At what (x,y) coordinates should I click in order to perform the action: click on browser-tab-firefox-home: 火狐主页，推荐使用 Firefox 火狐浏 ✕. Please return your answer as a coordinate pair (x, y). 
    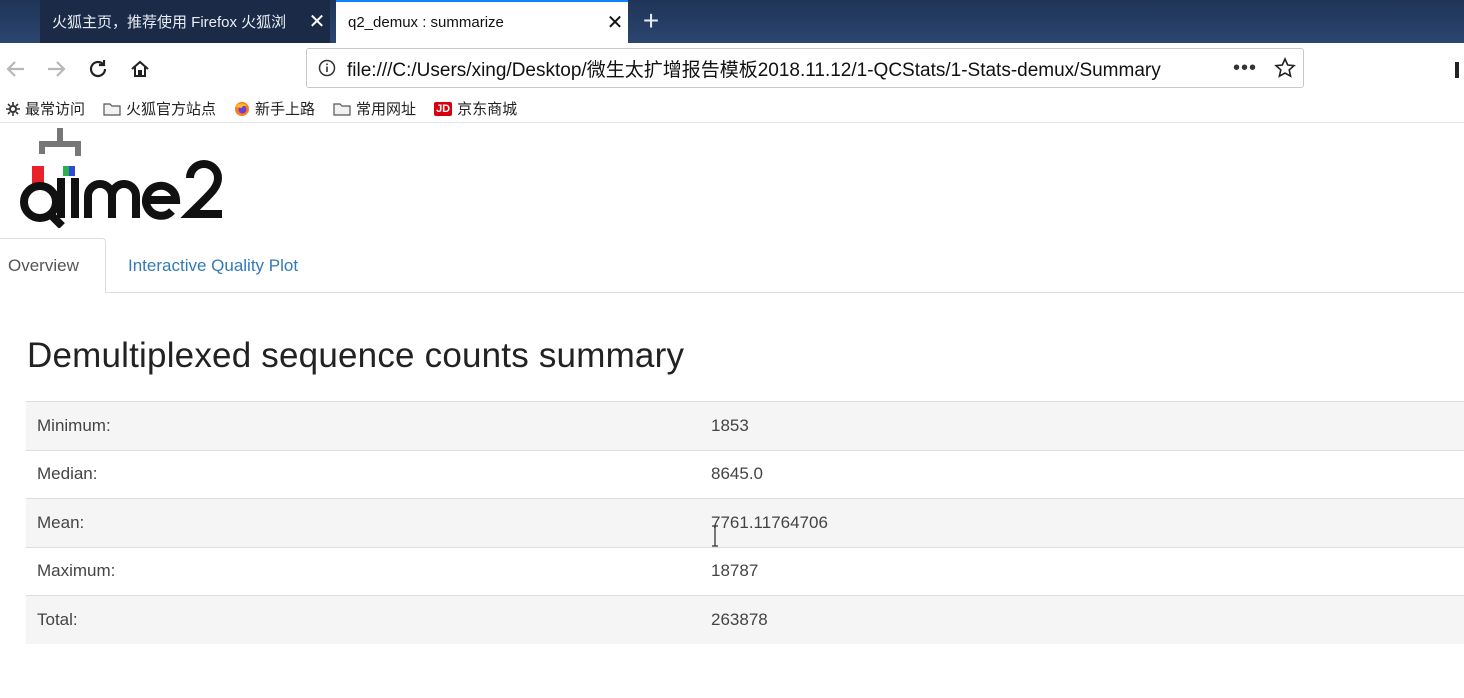
    Looking at the image, I should click on (185, 21).